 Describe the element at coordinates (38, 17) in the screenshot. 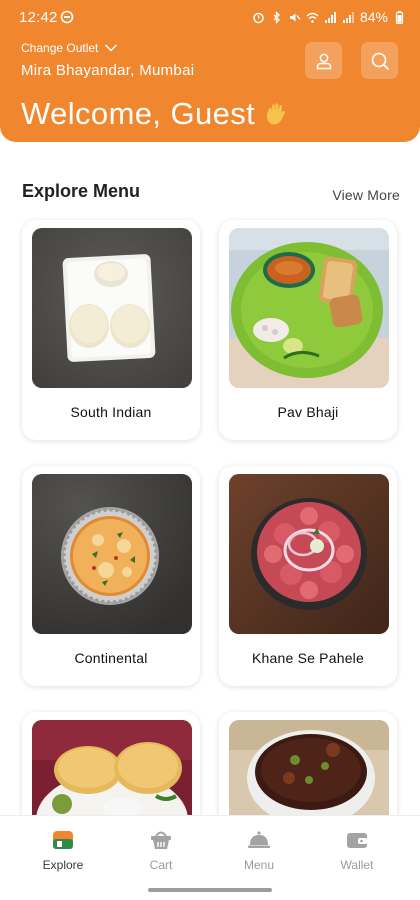

I see `status-time: 12:42` at that location.